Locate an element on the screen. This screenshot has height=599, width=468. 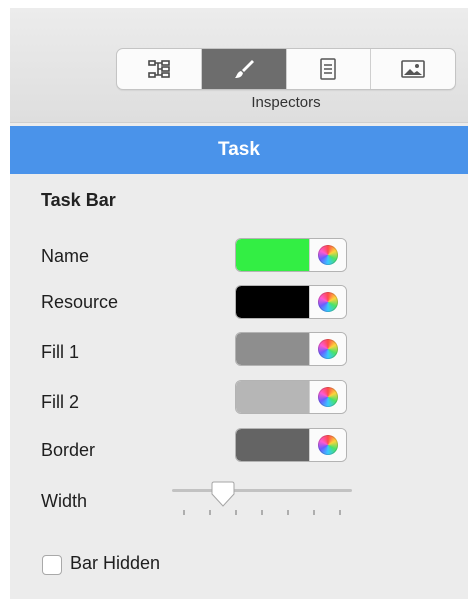
border-color-picker-button is located at coordinates (327, 445).